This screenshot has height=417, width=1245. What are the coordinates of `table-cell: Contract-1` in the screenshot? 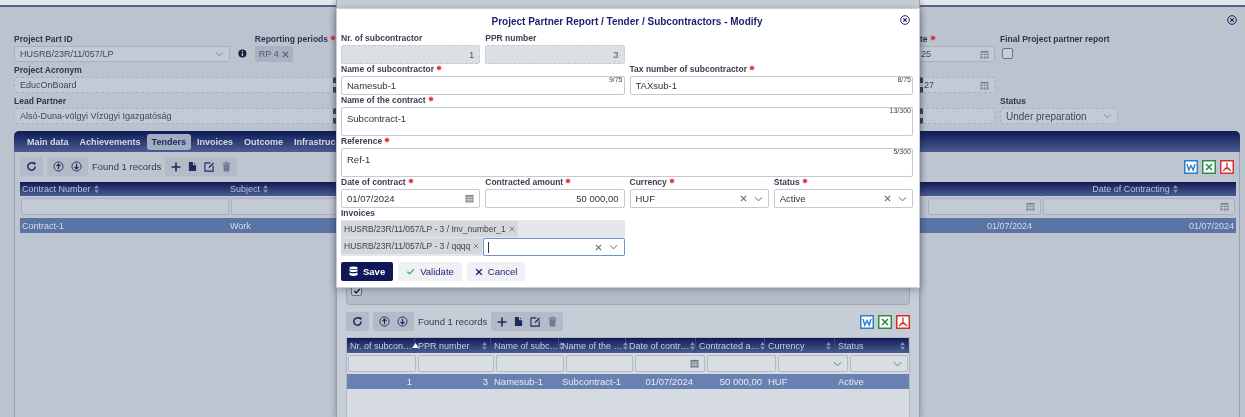 It's located at (43, 225).